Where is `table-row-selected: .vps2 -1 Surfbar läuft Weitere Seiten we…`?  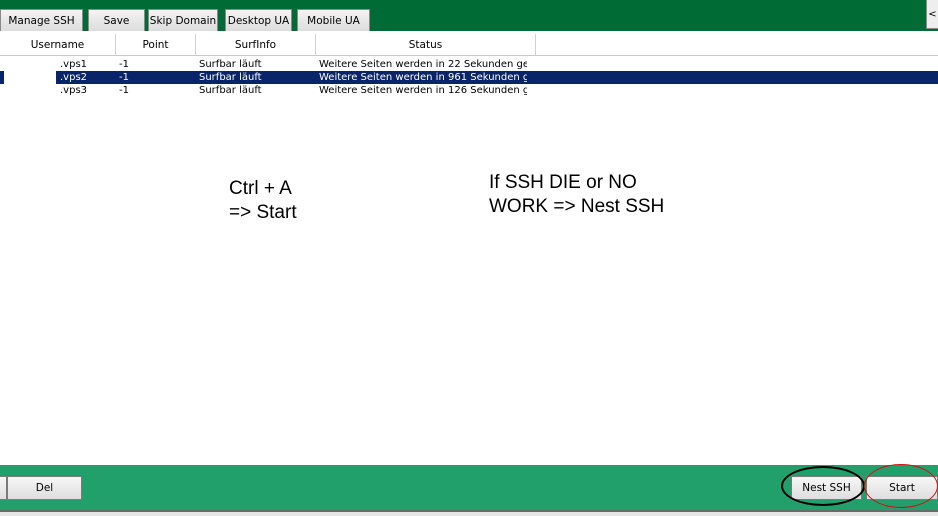 table-row-selected: .vps2 -1 Surfbar läuft Weitere Seiten we… is located at coordinates (469, 77).